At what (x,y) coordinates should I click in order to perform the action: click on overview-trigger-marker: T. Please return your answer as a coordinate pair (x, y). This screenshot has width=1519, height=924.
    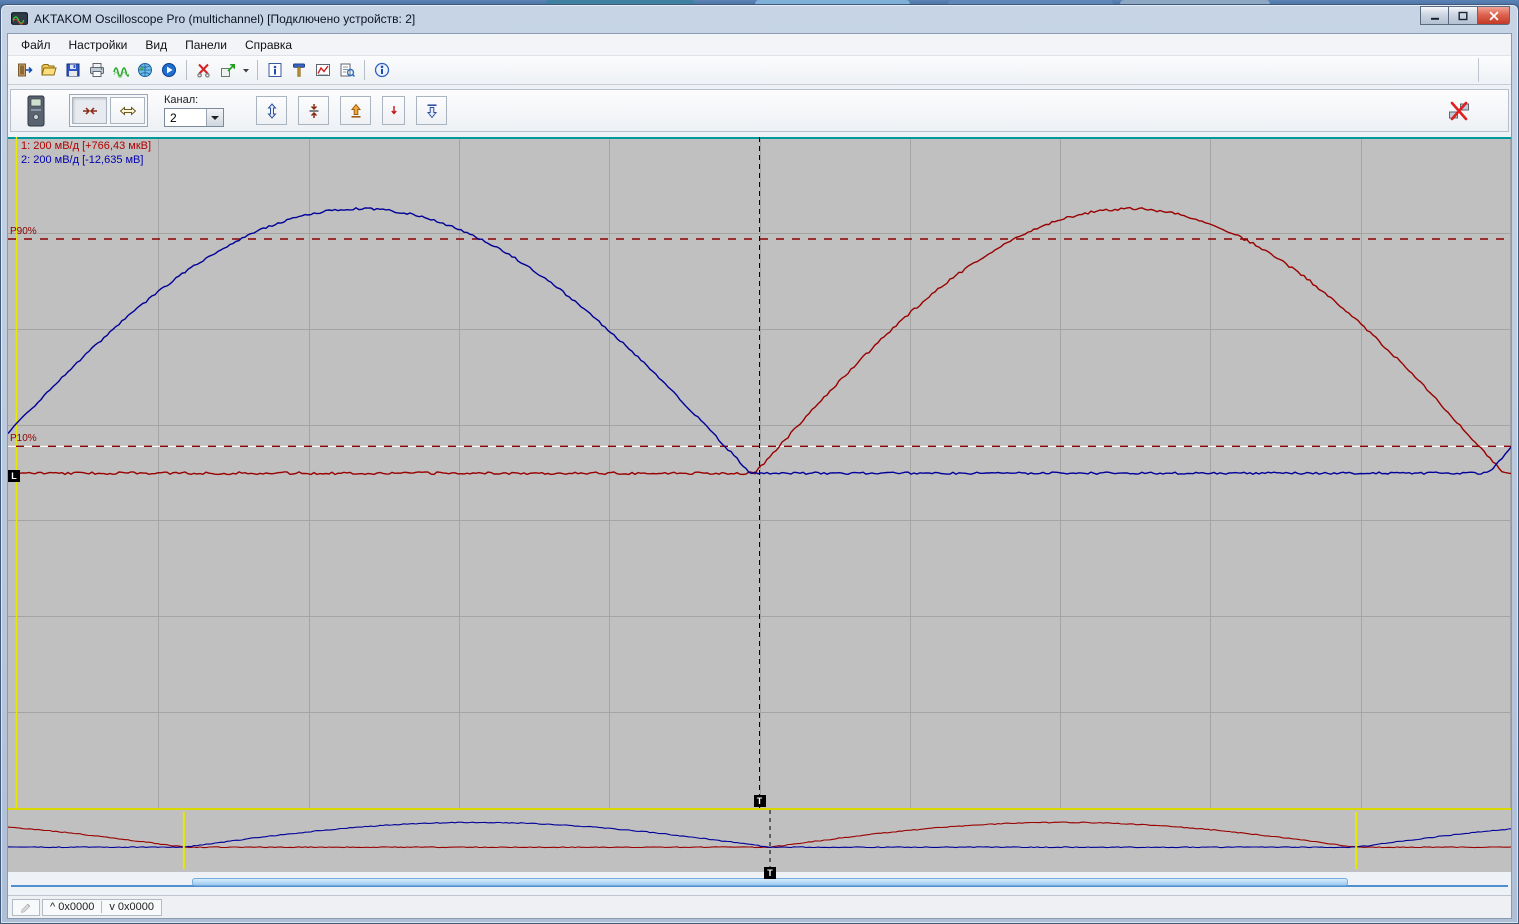
    Looking at the image, I should click on (770, 873).